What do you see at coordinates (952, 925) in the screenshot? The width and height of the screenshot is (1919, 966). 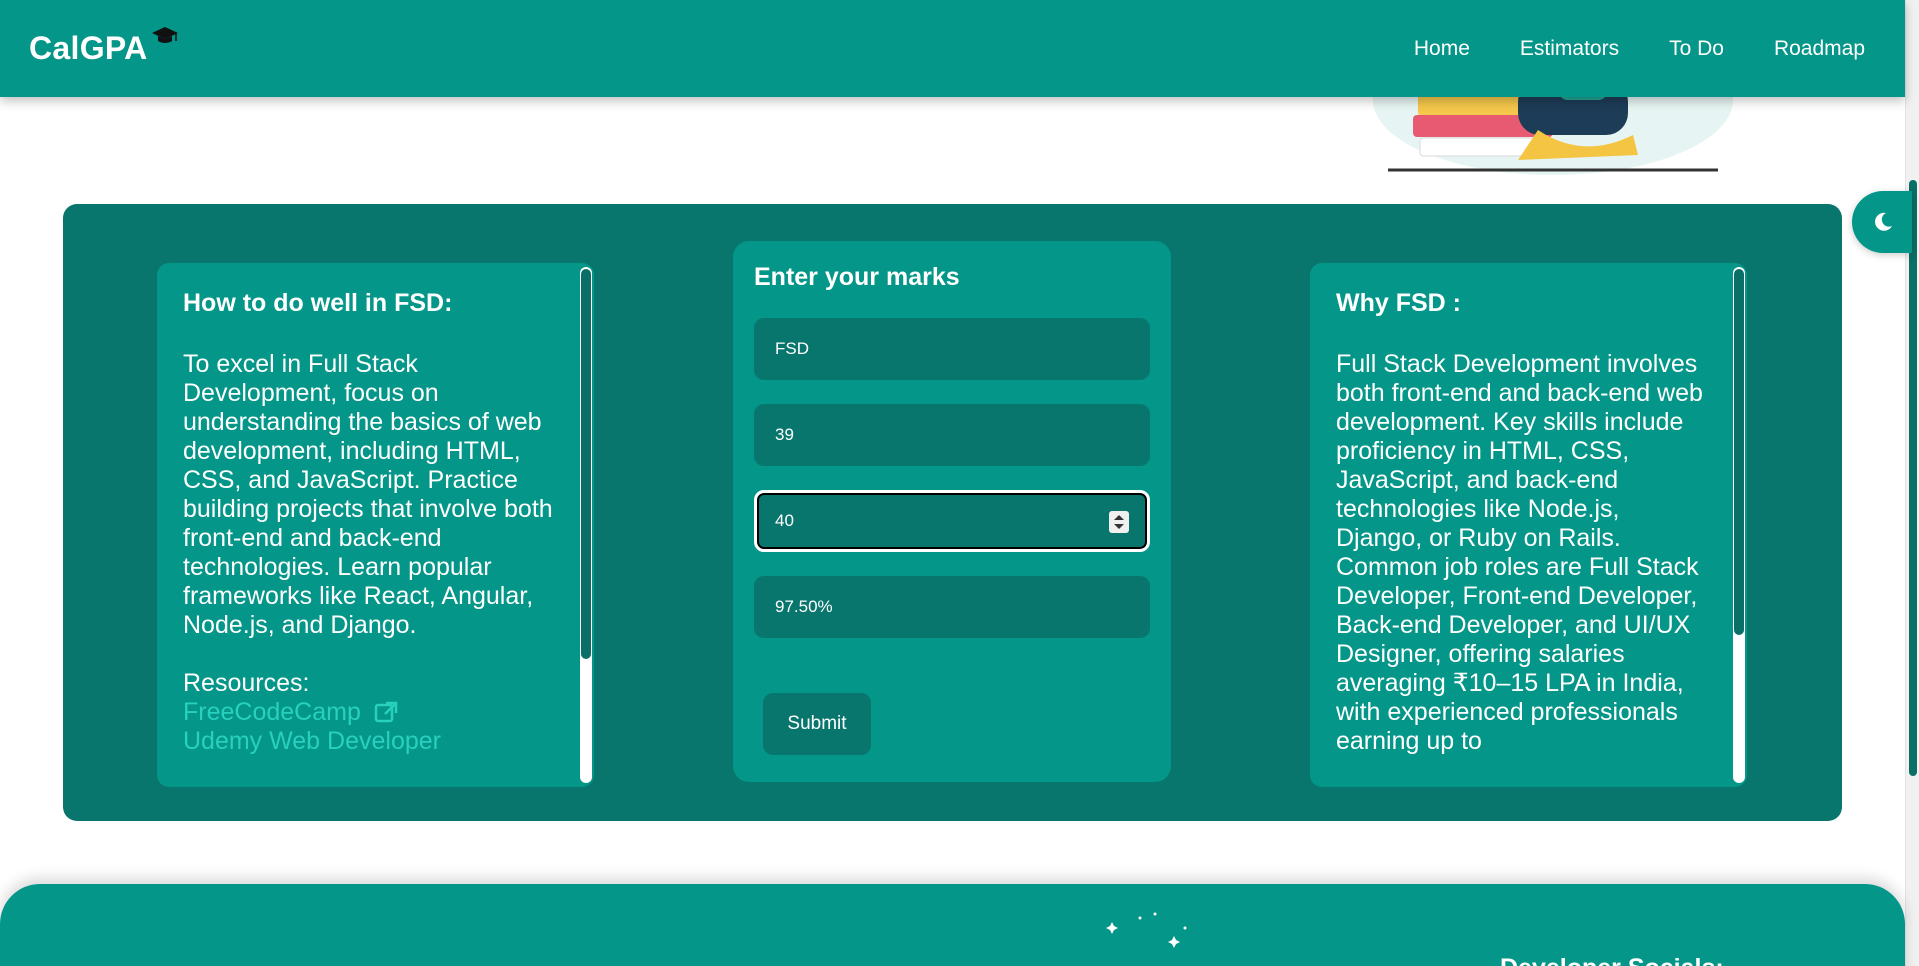 I see `footer: Developer Socials:` at bounding box center [952, 925].